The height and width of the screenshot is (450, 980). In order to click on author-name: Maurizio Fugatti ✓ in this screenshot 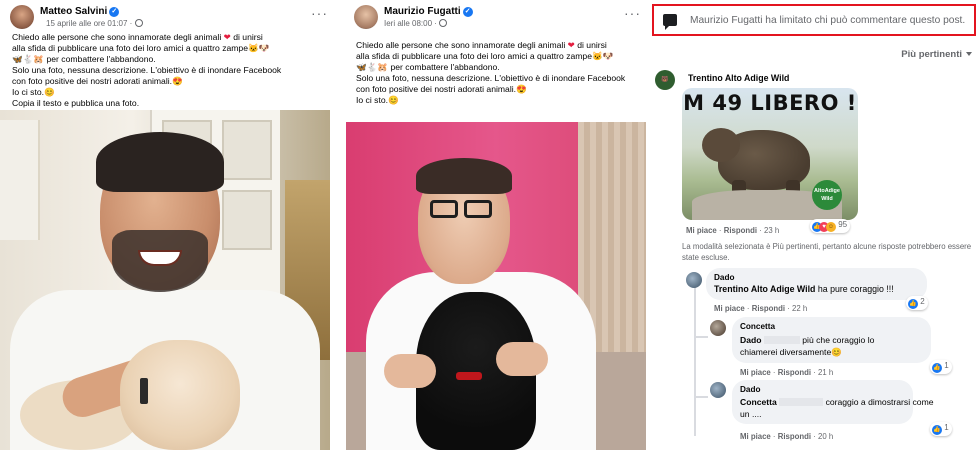, I will do `click(428, 11)`.